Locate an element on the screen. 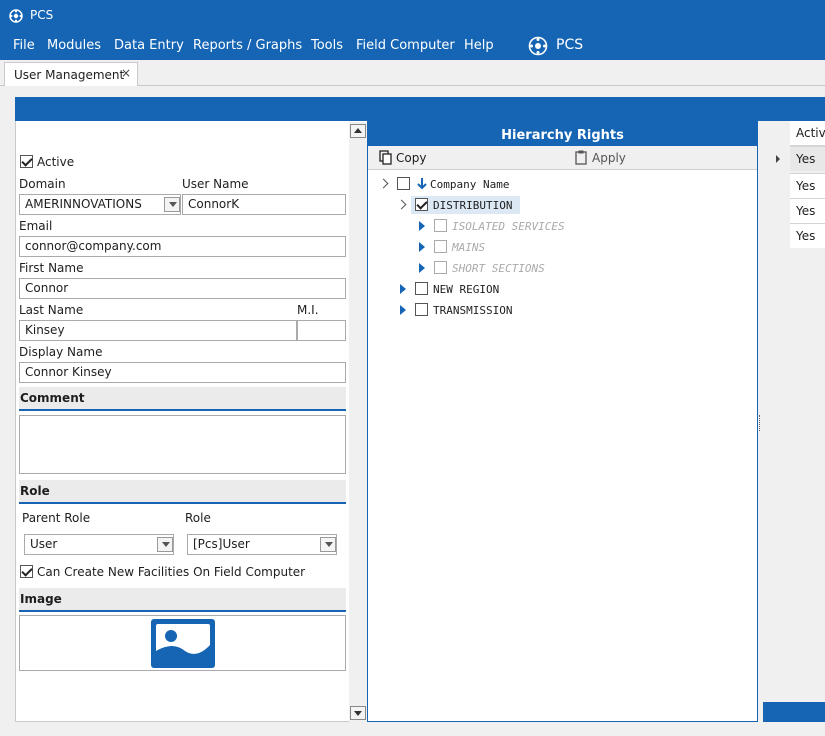 This screenshot has width=825, height=736. sort-down-arrow-icon is located at coordinates (422, 184).